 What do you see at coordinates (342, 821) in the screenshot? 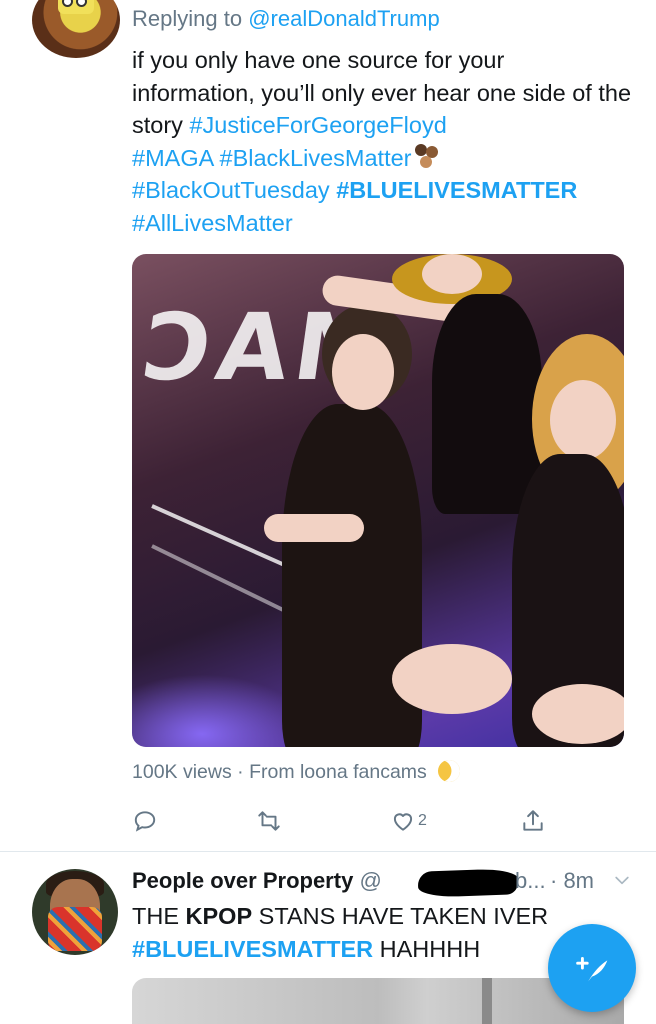
I see `tweet-actions: 2` at bounding box center [342, 821].